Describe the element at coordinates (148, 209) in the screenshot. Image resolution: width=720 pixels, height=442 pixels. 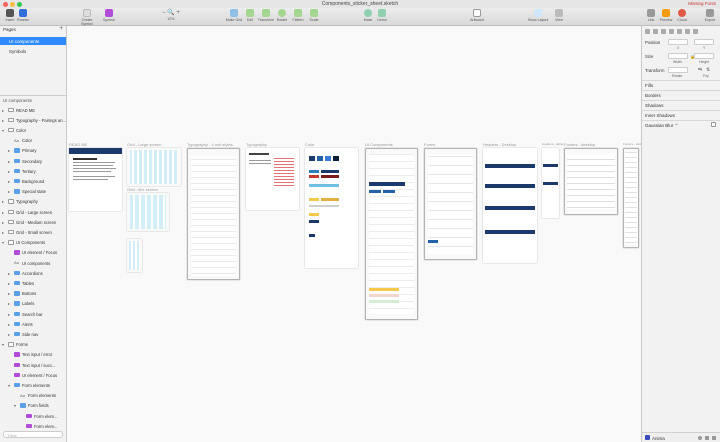
I see `artboard-grid-medium: Grid - Md. screen` at that location.